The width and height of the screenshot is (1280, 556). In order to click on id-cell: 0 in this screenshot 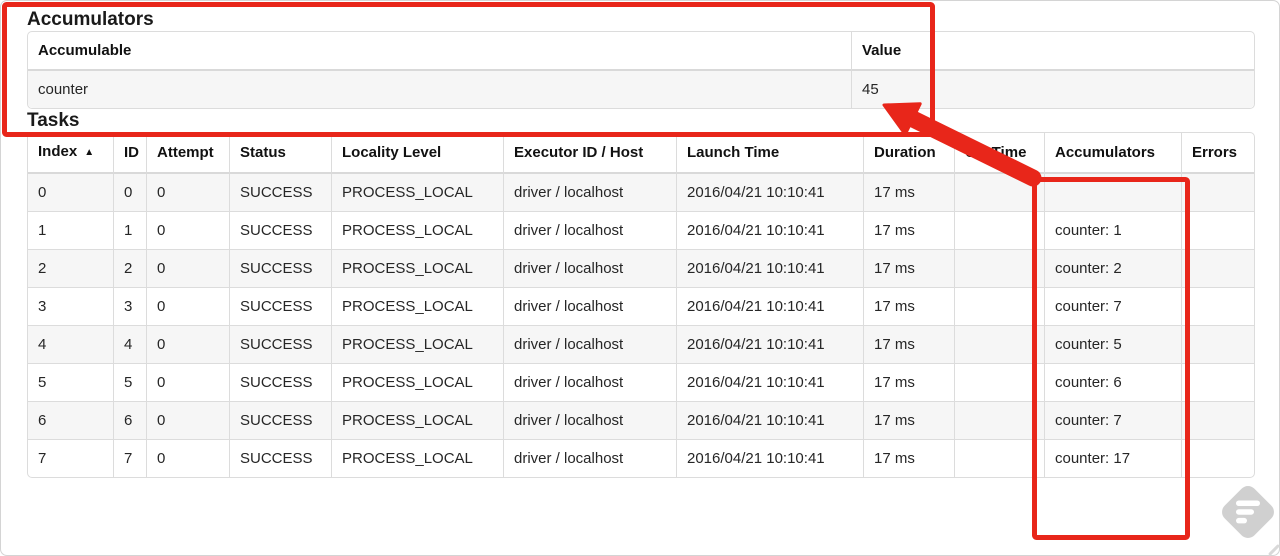, I will do `click(129, 192)`.